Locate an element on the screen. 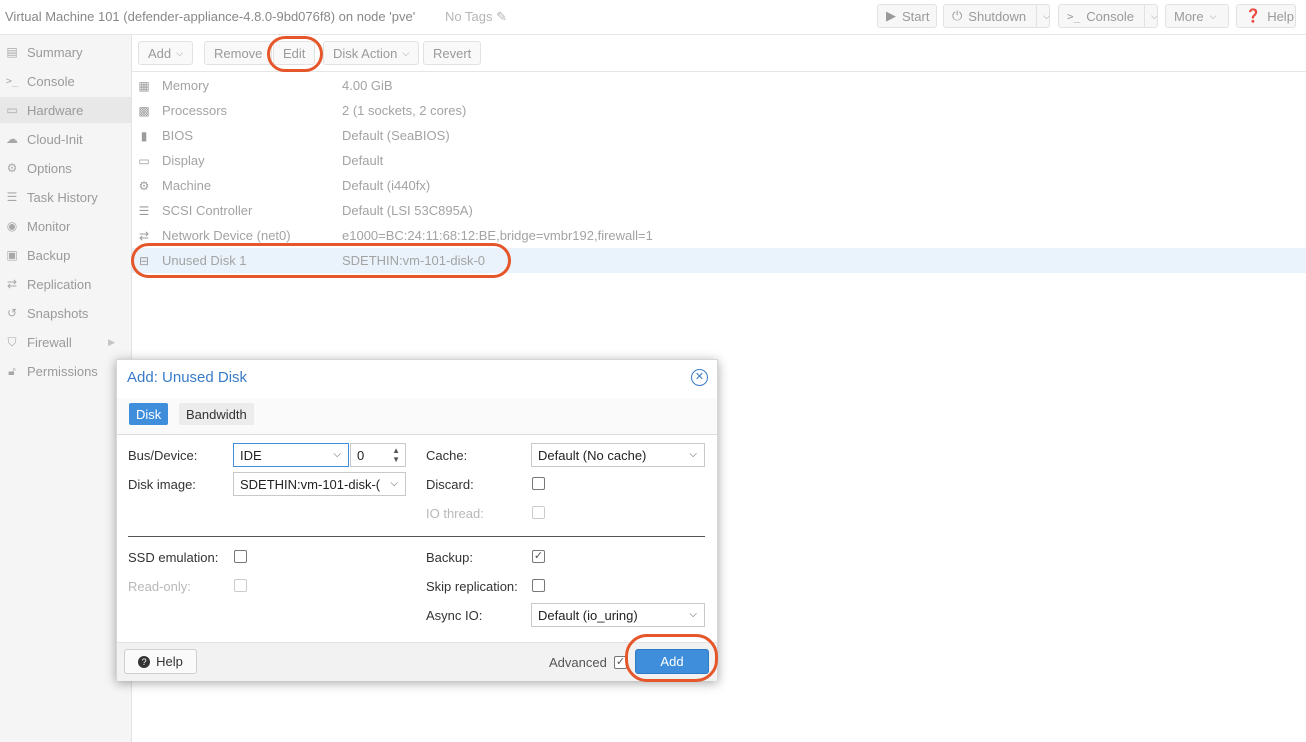  sidebar-item-task-history: ☰ Task History is located at coordinates (65, 197).